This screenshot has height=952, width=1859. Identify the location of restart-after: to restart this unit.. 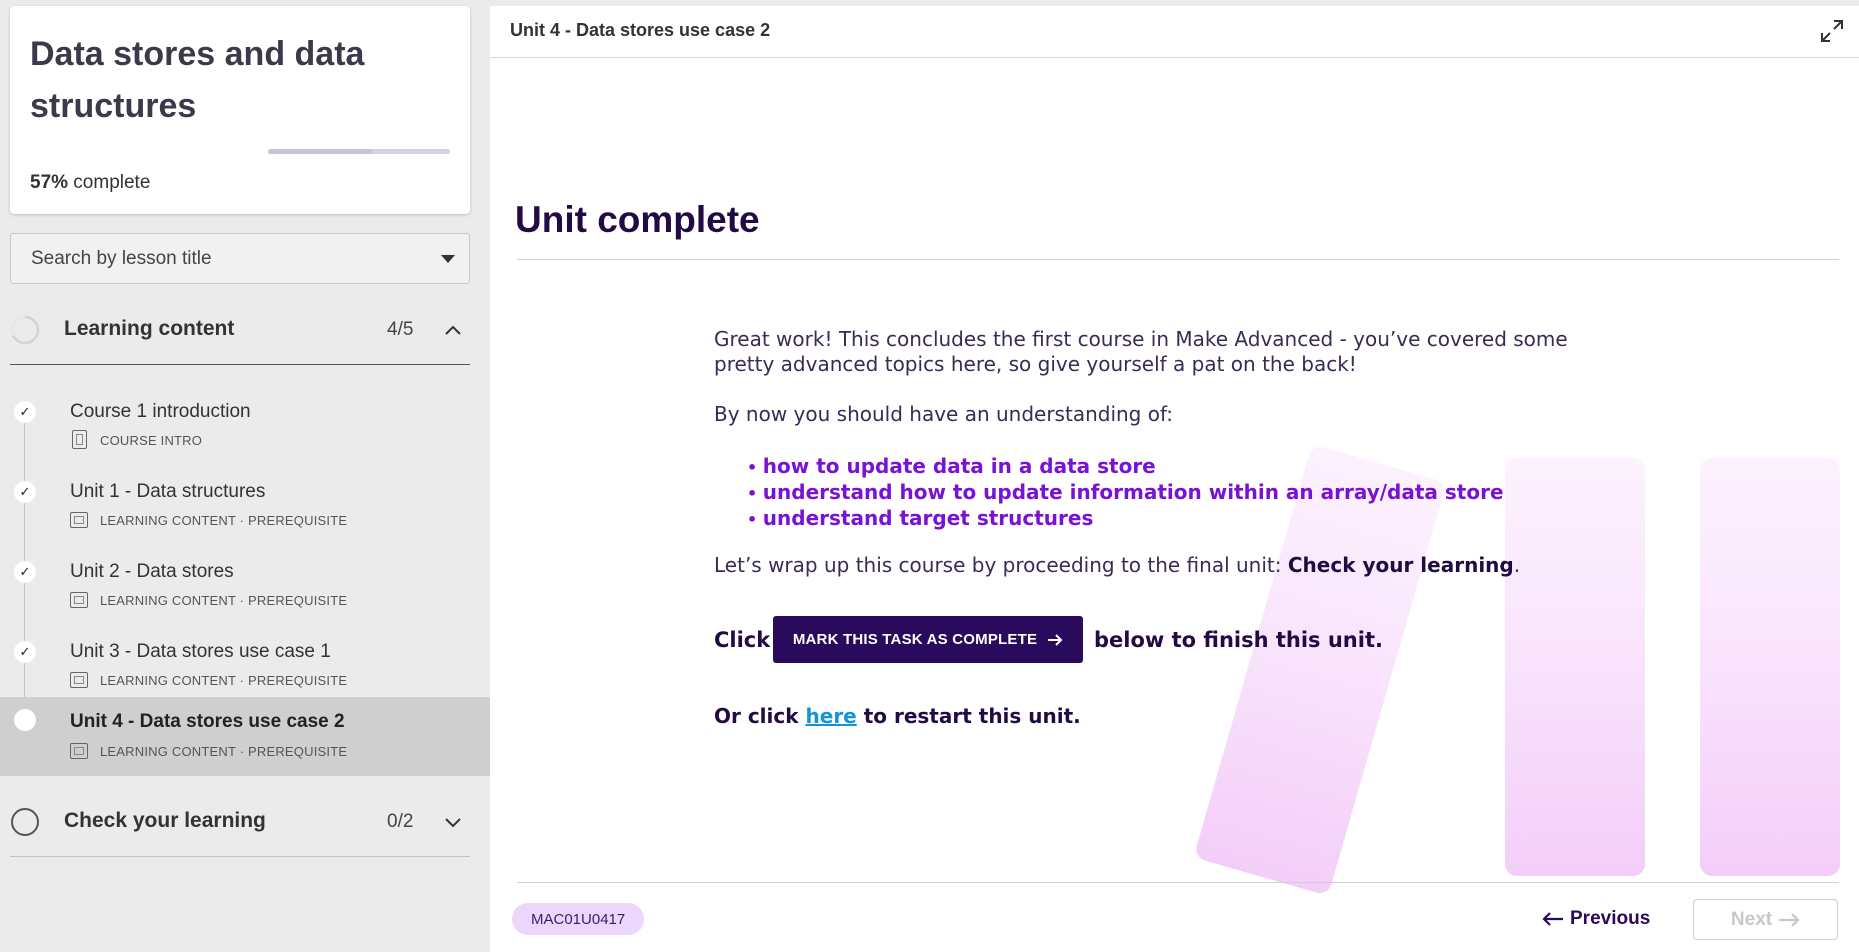
(968, 716).